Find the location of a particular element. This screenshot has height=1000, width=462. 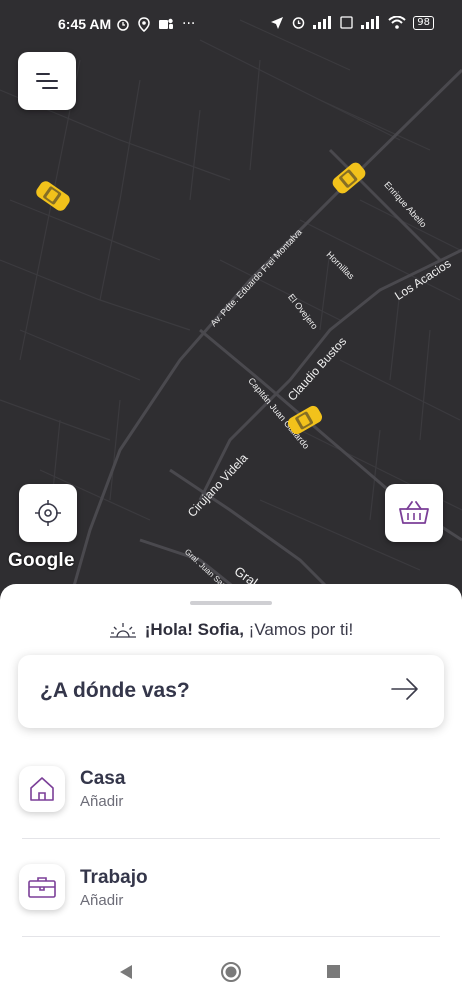

recent-apps-icon is located at coordinates (333, 971).